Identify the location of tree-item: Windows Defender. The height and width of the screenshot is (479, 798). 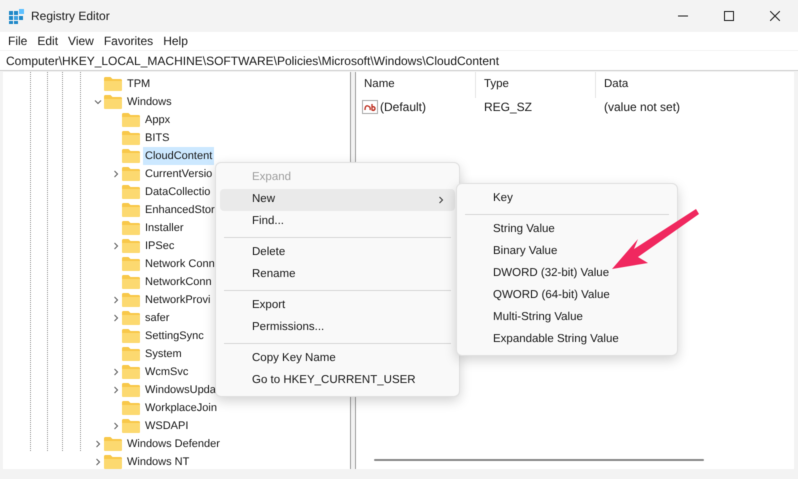
(173, 444).